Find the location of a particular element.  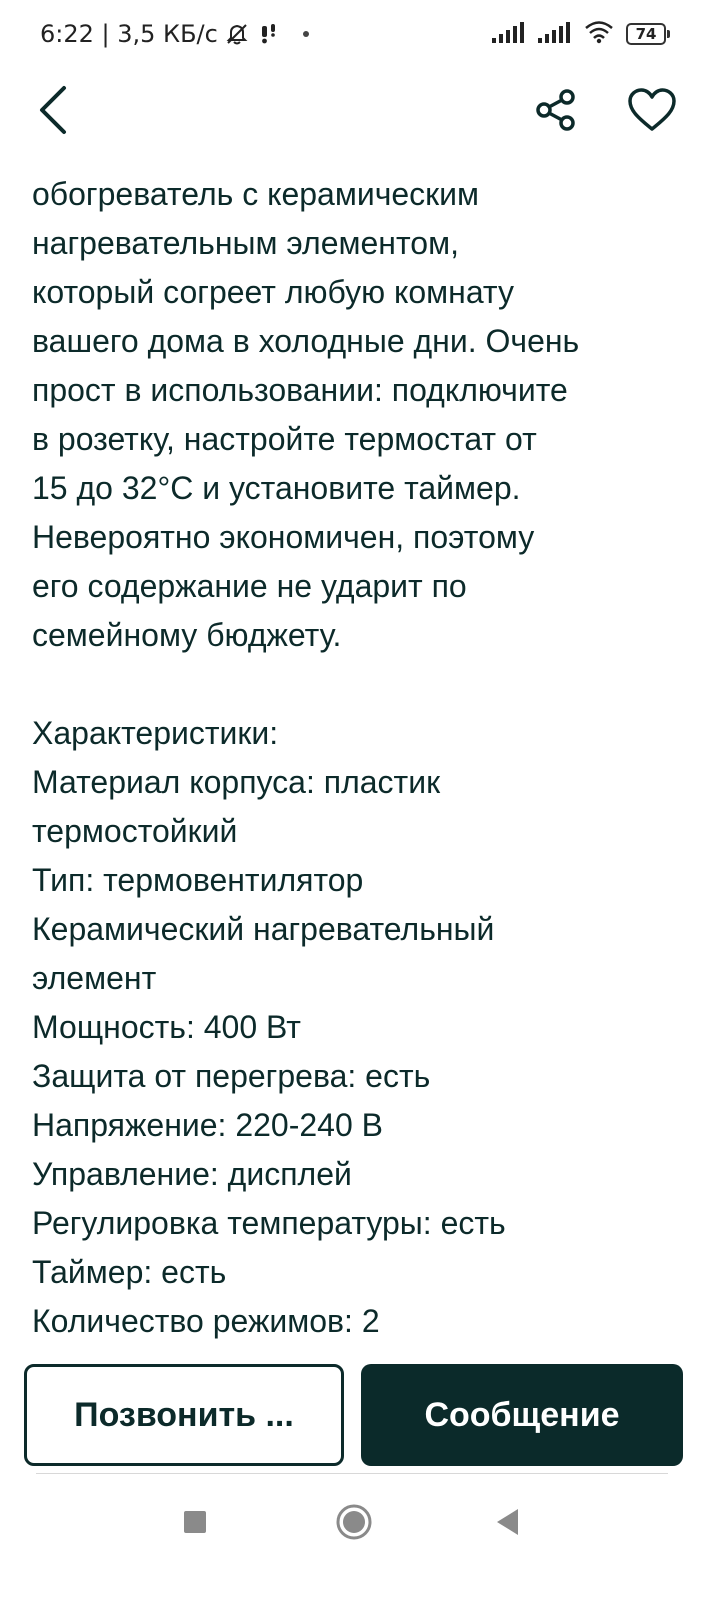

system-back-button is located at coordinates (508, 1522).